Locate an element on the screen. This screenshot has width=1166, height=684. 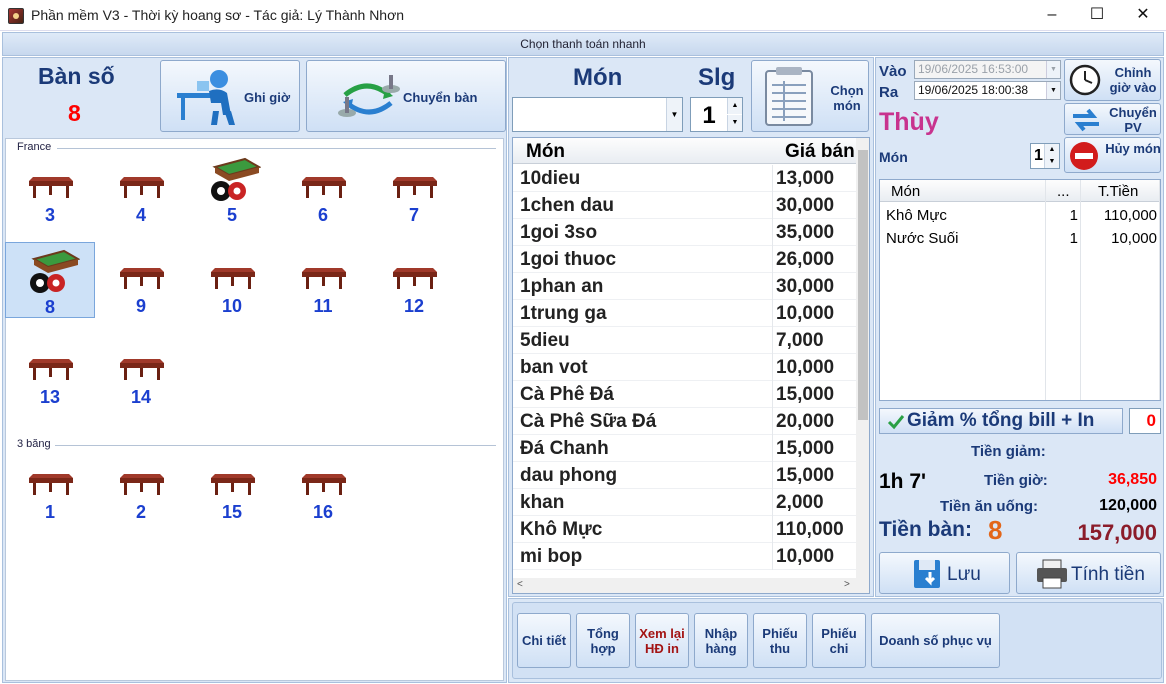
transfer-staff-button: Chuyển PV is located at coordinates (1112, 119).